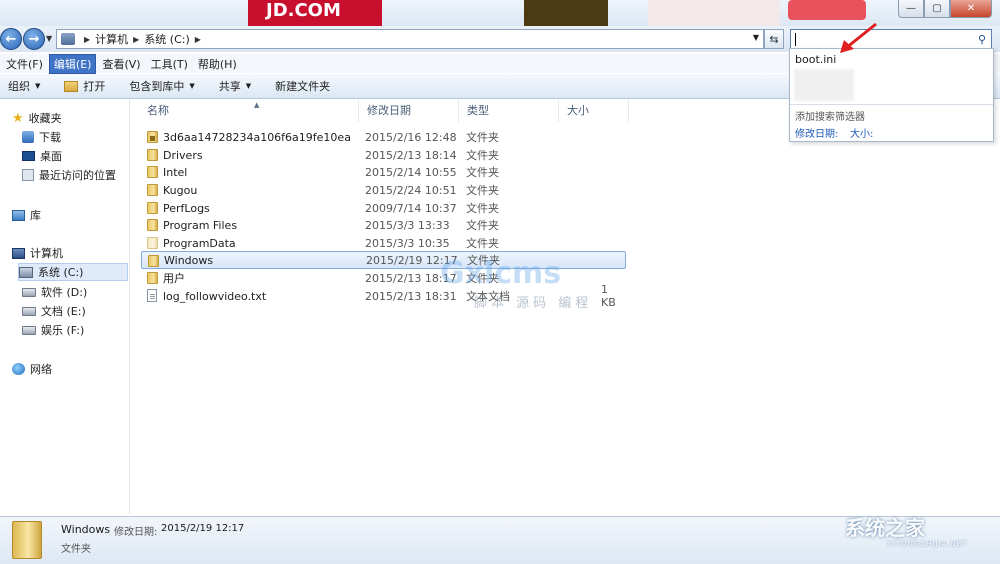 Image resolution: width=1000 pixels, height=564 pixels. Describe the element at coordinates (152, 295) in the screenshot. I see `text-file-icon` at that location.